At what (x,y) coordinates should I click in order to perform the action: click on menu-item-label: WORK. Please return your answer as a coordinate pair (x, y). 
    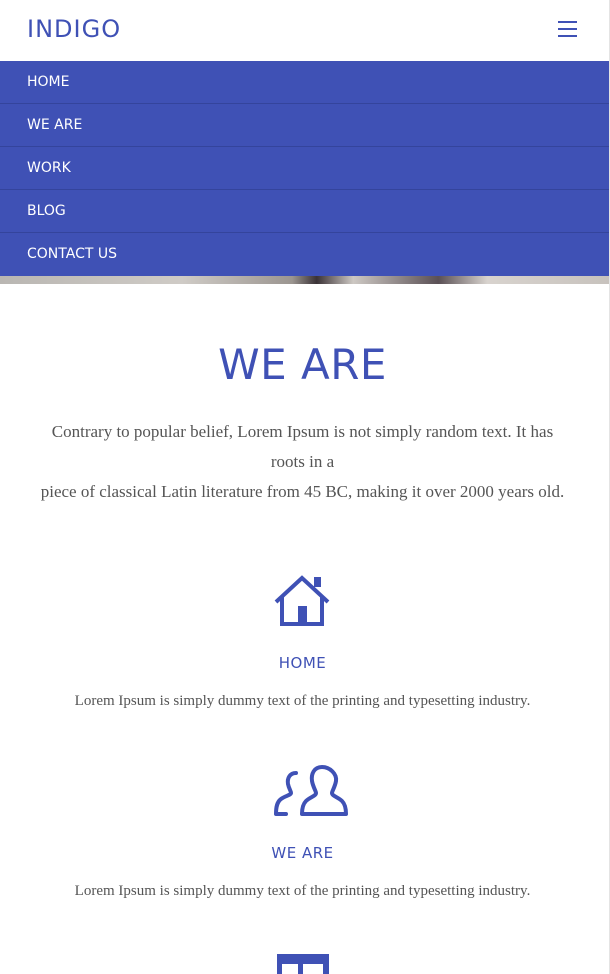
    Looking at the image, I should click on (49, 168).